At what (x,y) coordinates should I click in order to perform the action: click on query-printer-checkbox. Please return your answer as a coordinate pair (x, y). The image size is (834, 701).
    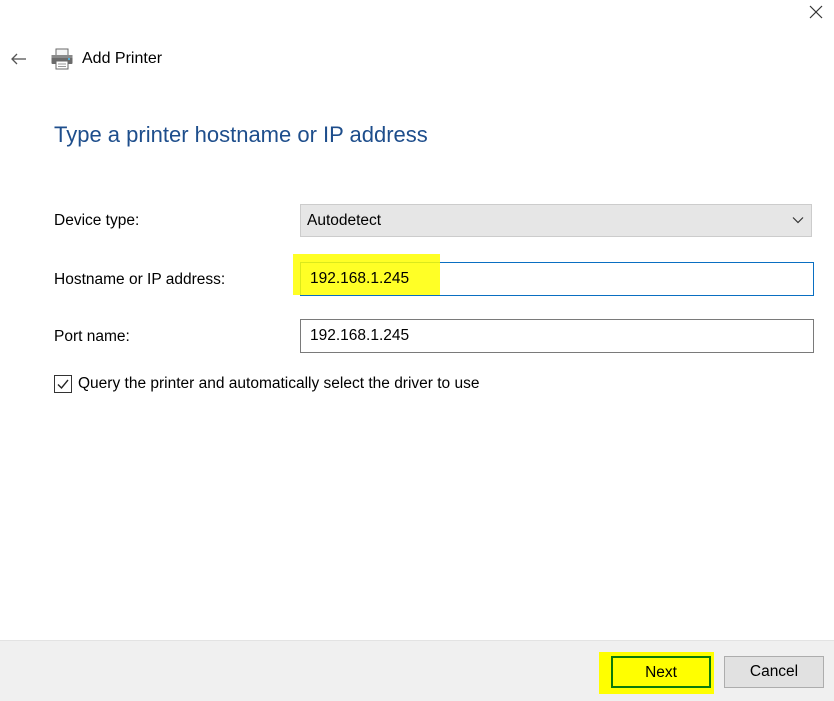
    Looking at the image, I should click on (63, 384).